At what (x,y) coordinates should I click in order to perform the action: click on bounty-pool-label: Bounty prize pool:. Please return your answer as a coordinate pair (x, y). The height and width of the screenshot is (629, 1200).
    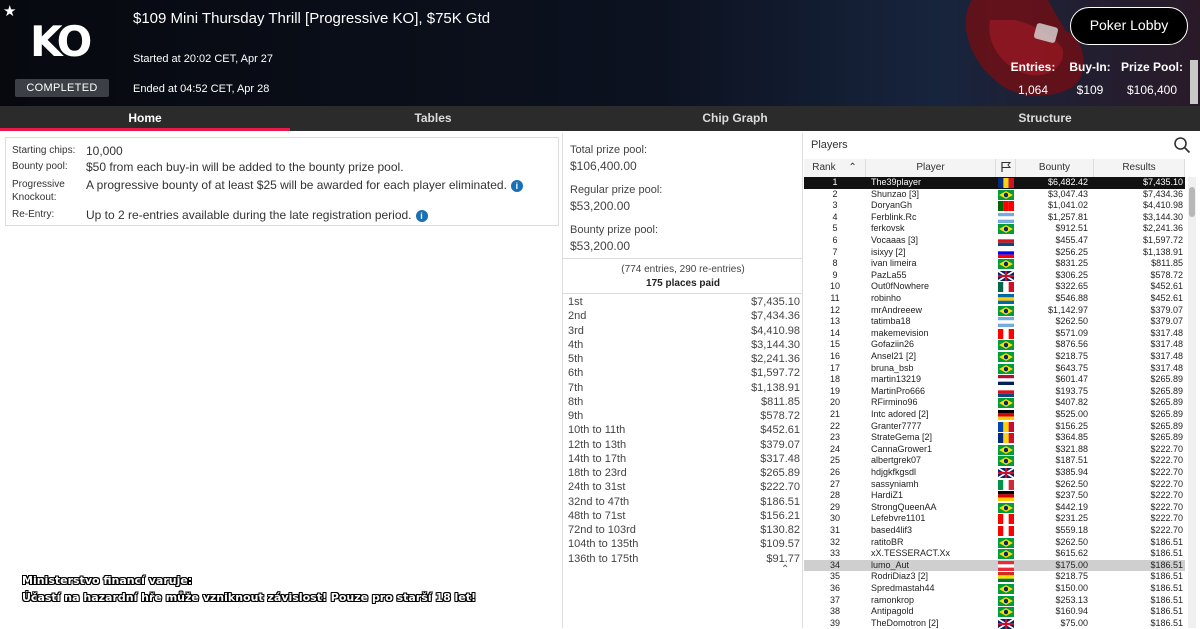
    Looking at the image, I should click on (614, 230).